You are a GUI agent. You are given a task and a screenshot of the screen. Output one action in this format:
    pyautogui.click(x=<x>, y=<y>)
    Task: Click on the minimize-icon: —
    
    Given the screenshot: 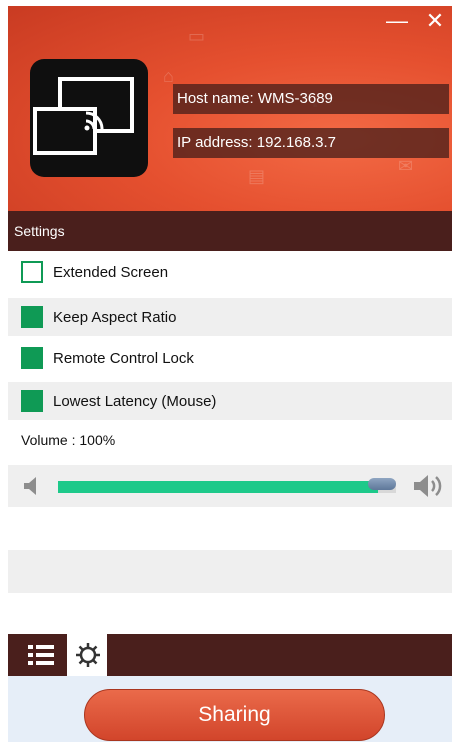 What is the action you would take?
    pyautogui.click(x=397, y=20)
    